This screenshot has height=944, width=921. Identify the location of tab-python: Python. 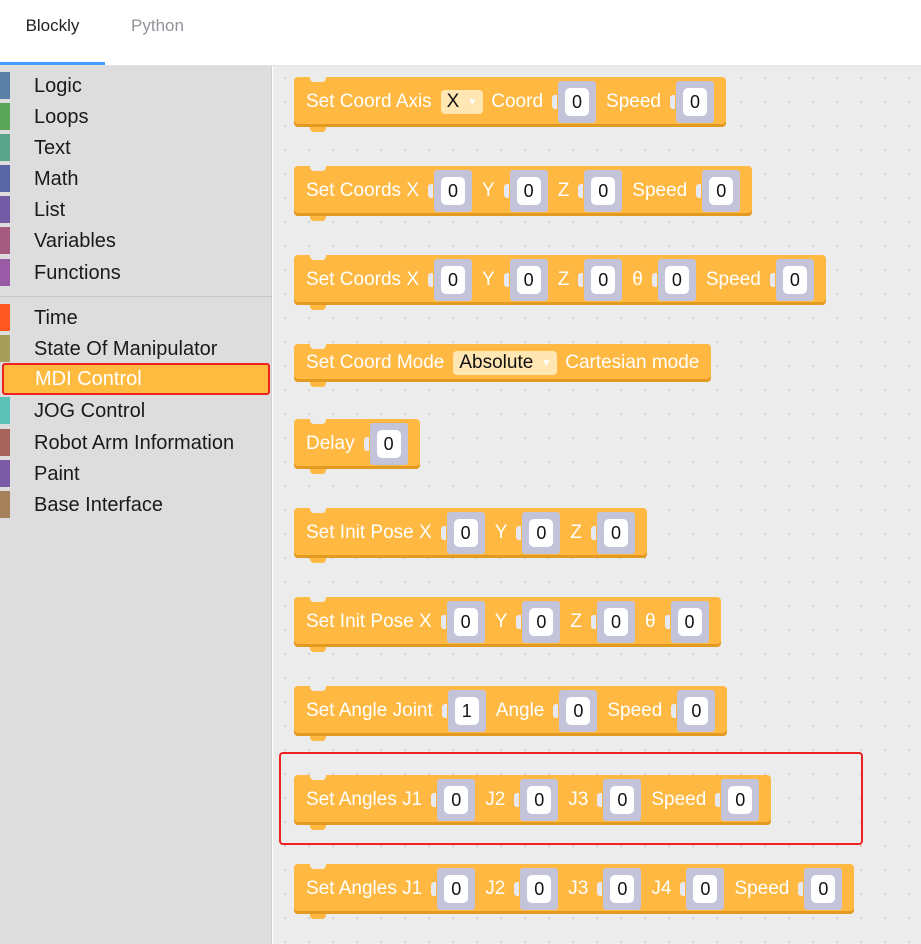
(157, 33).